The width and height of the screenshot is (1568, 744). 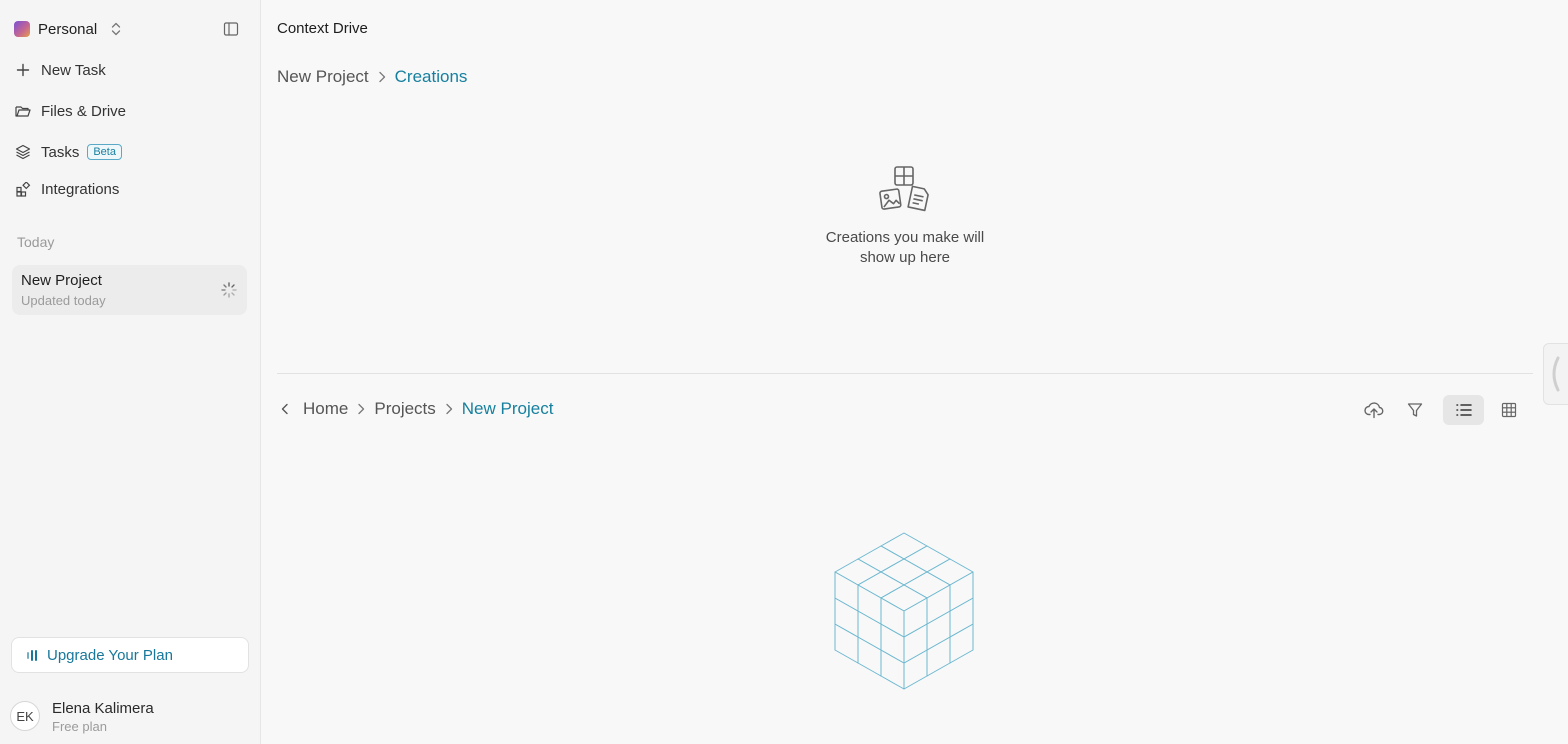 What do you see at coordinates (905, 248) in the screenshot?
I see `empty-state-message: Creations you make will show up here` at bounding box center [905, 248].